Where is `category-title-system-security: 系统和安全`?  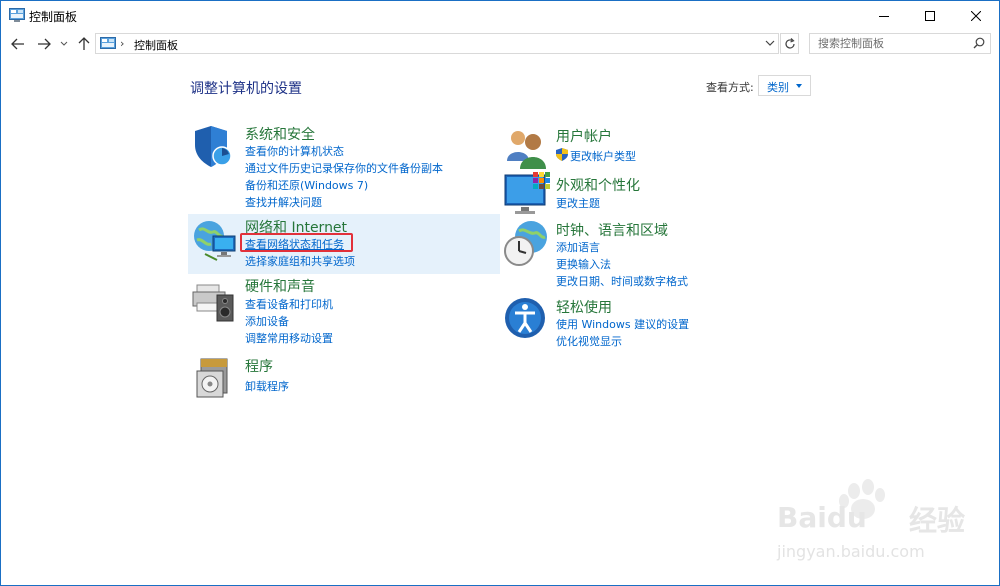 category-title-system-security: 系统和安全 is located at coordinates (280, 134).